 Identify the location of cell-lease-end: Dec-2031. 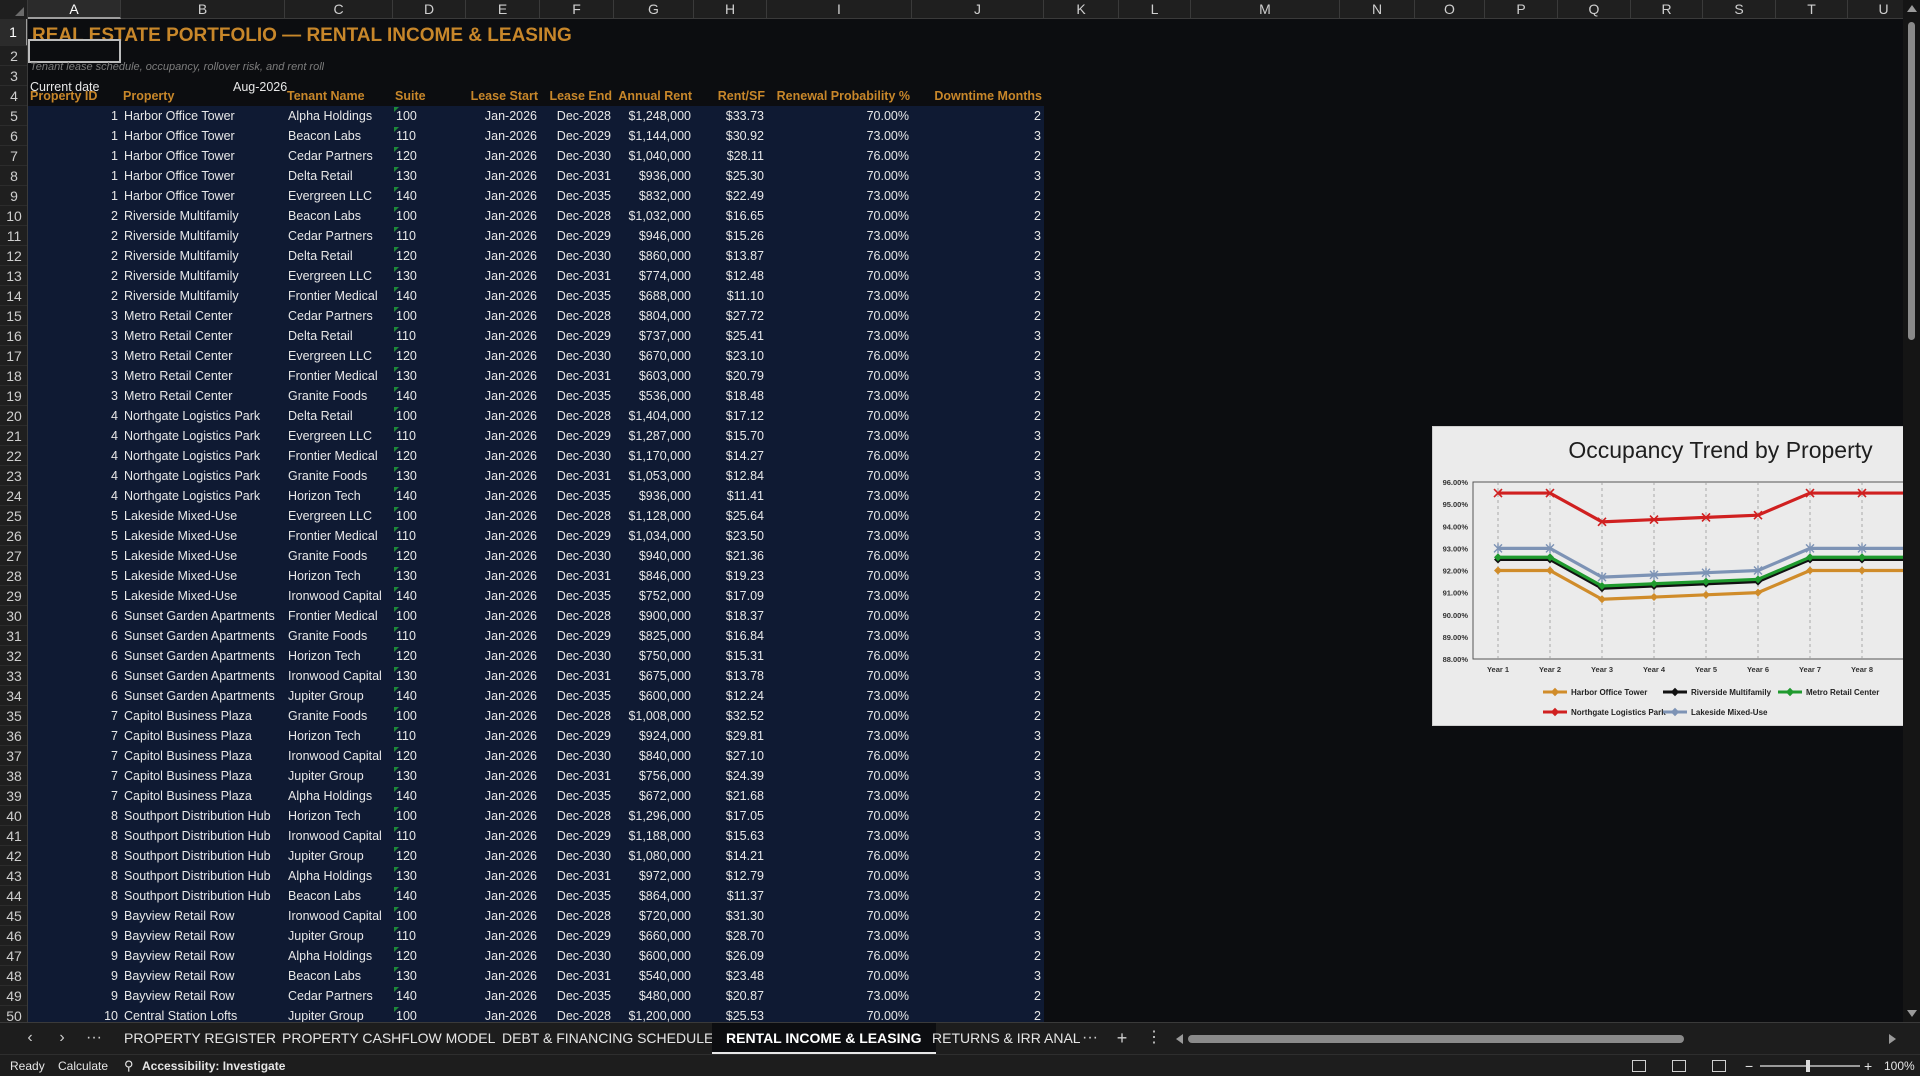
(577, 276).